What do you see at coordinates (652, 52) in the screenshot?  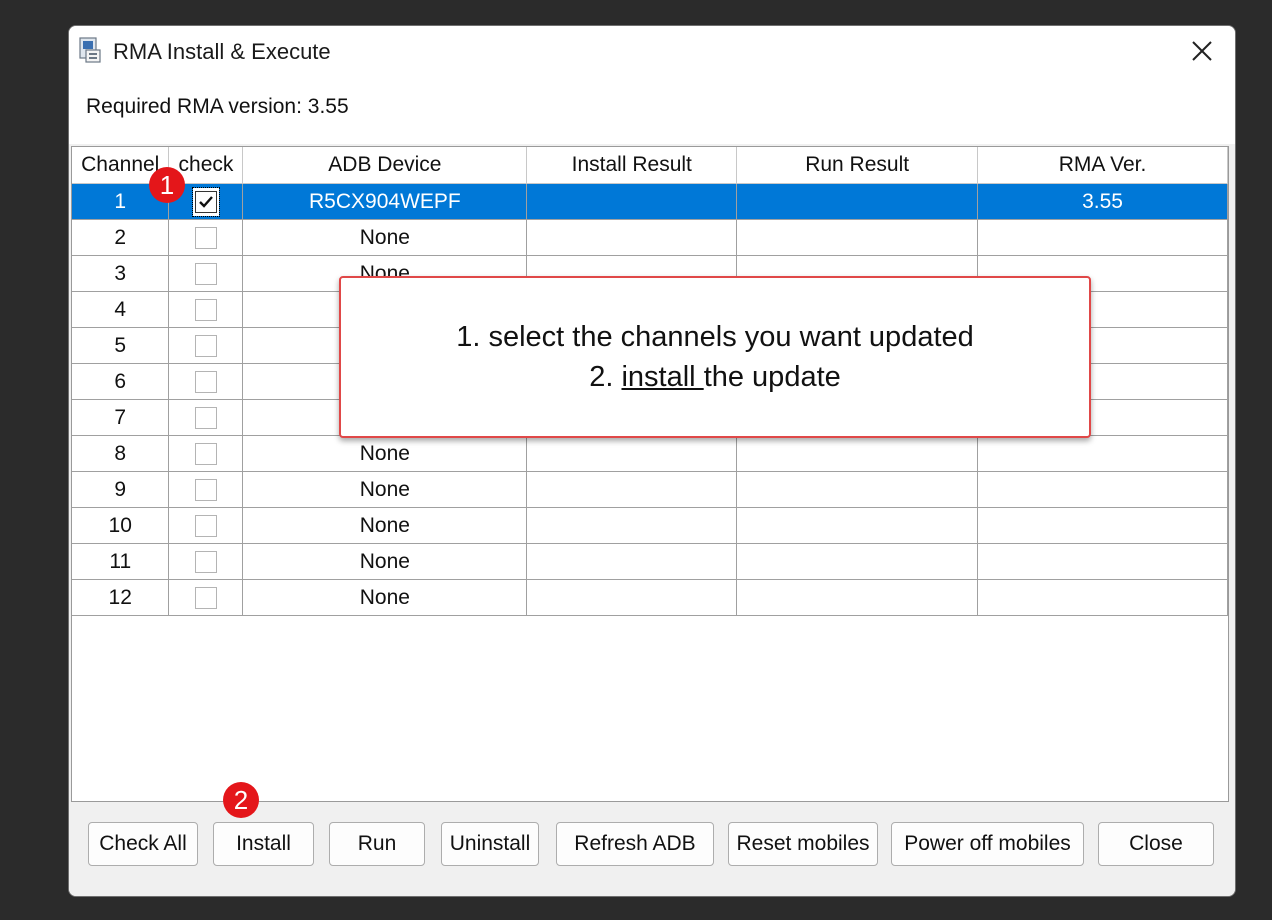 I see `title-bar: RMA Install & Execute` at bounding box center [652, 52].